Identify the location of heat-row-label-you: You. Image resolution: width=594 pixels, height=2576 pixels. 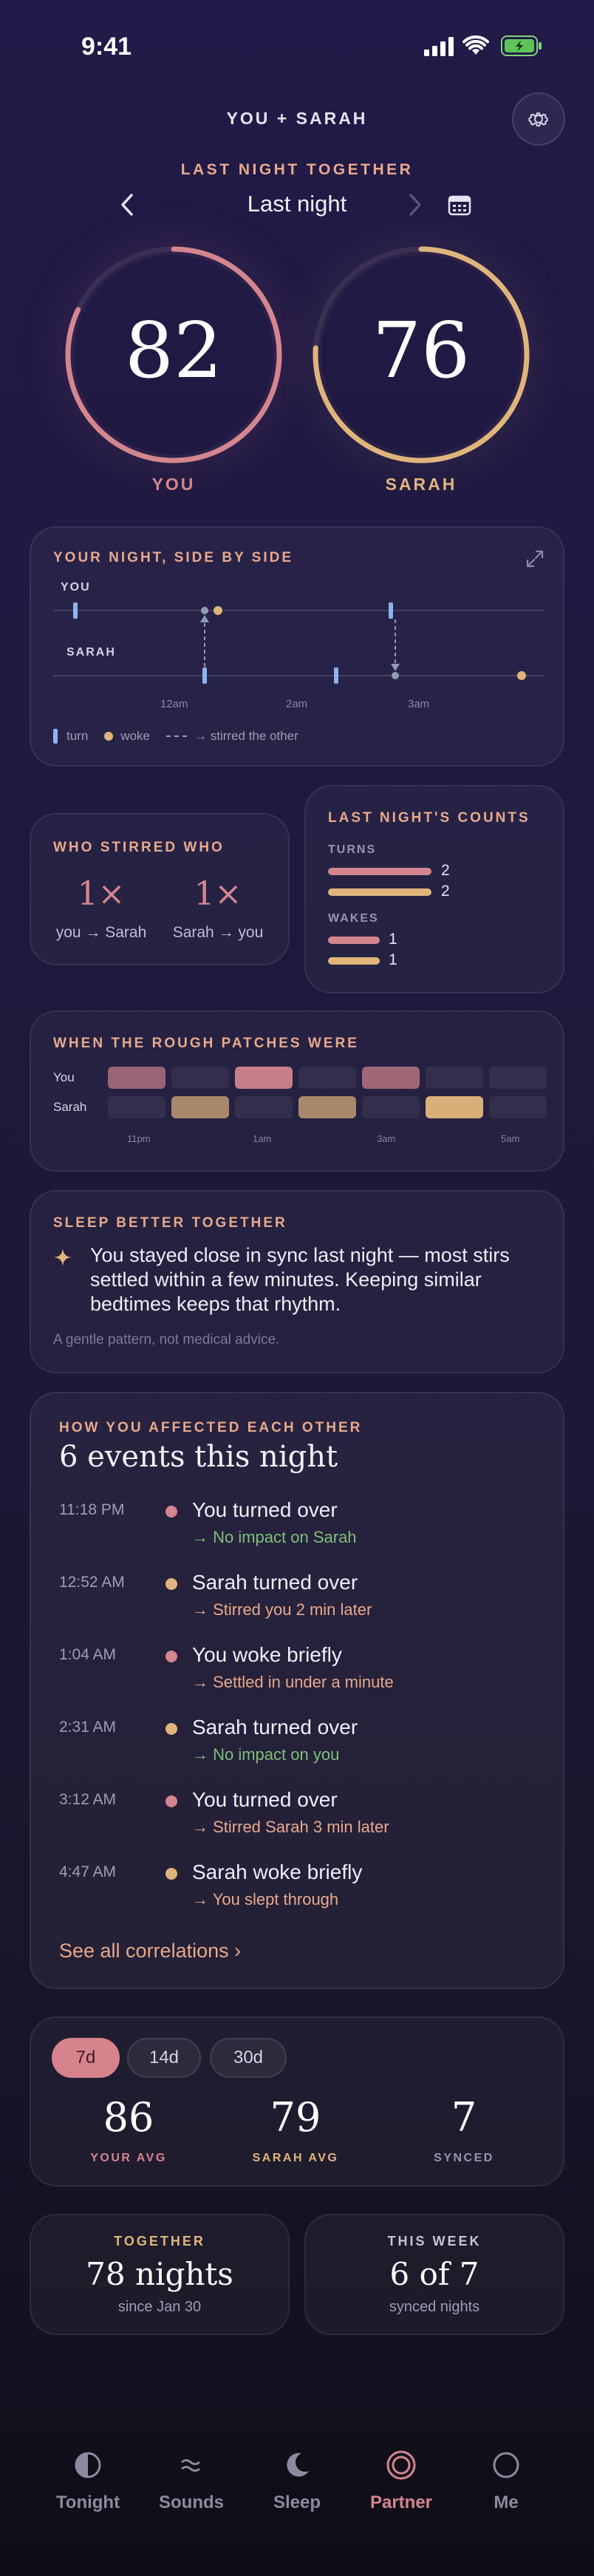
(64, 1077).